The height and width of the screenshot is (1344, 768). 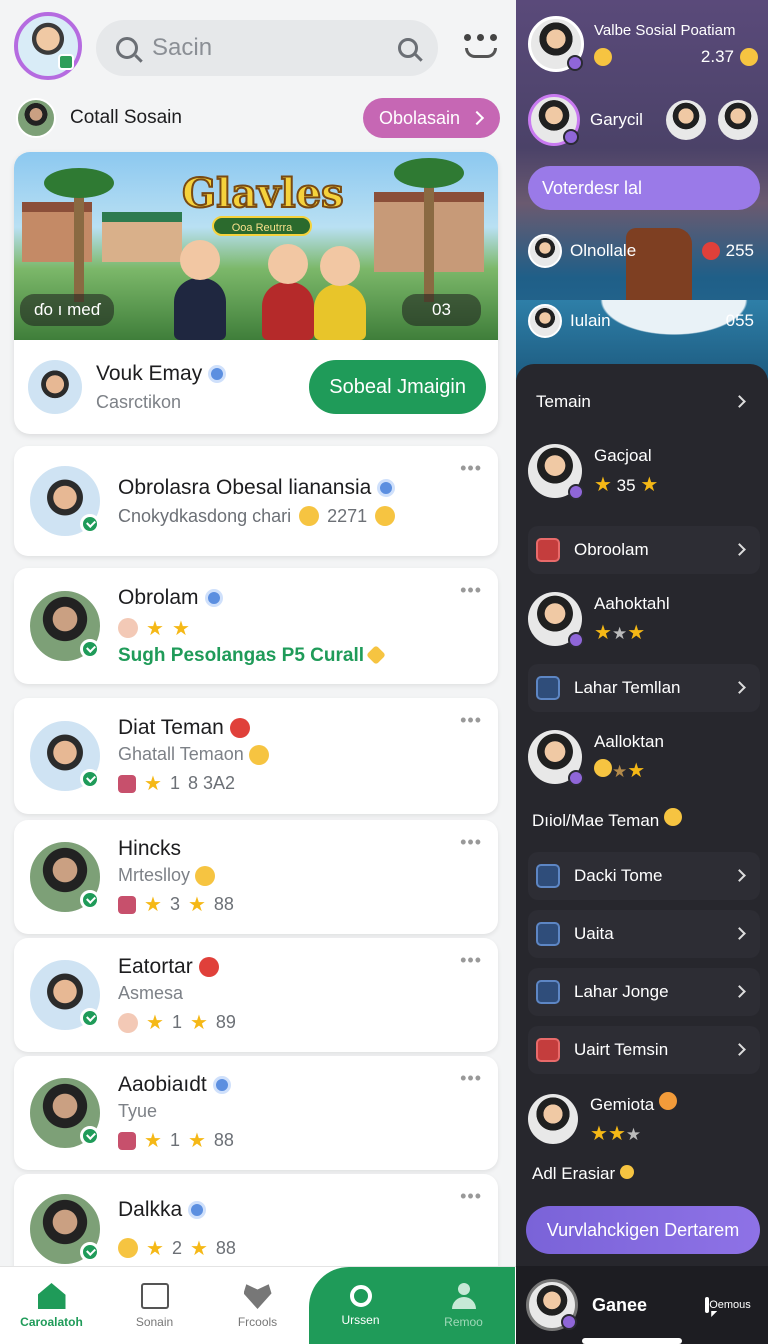 I want to click on chat-button: Oemous, so click(x=728, y=1305).